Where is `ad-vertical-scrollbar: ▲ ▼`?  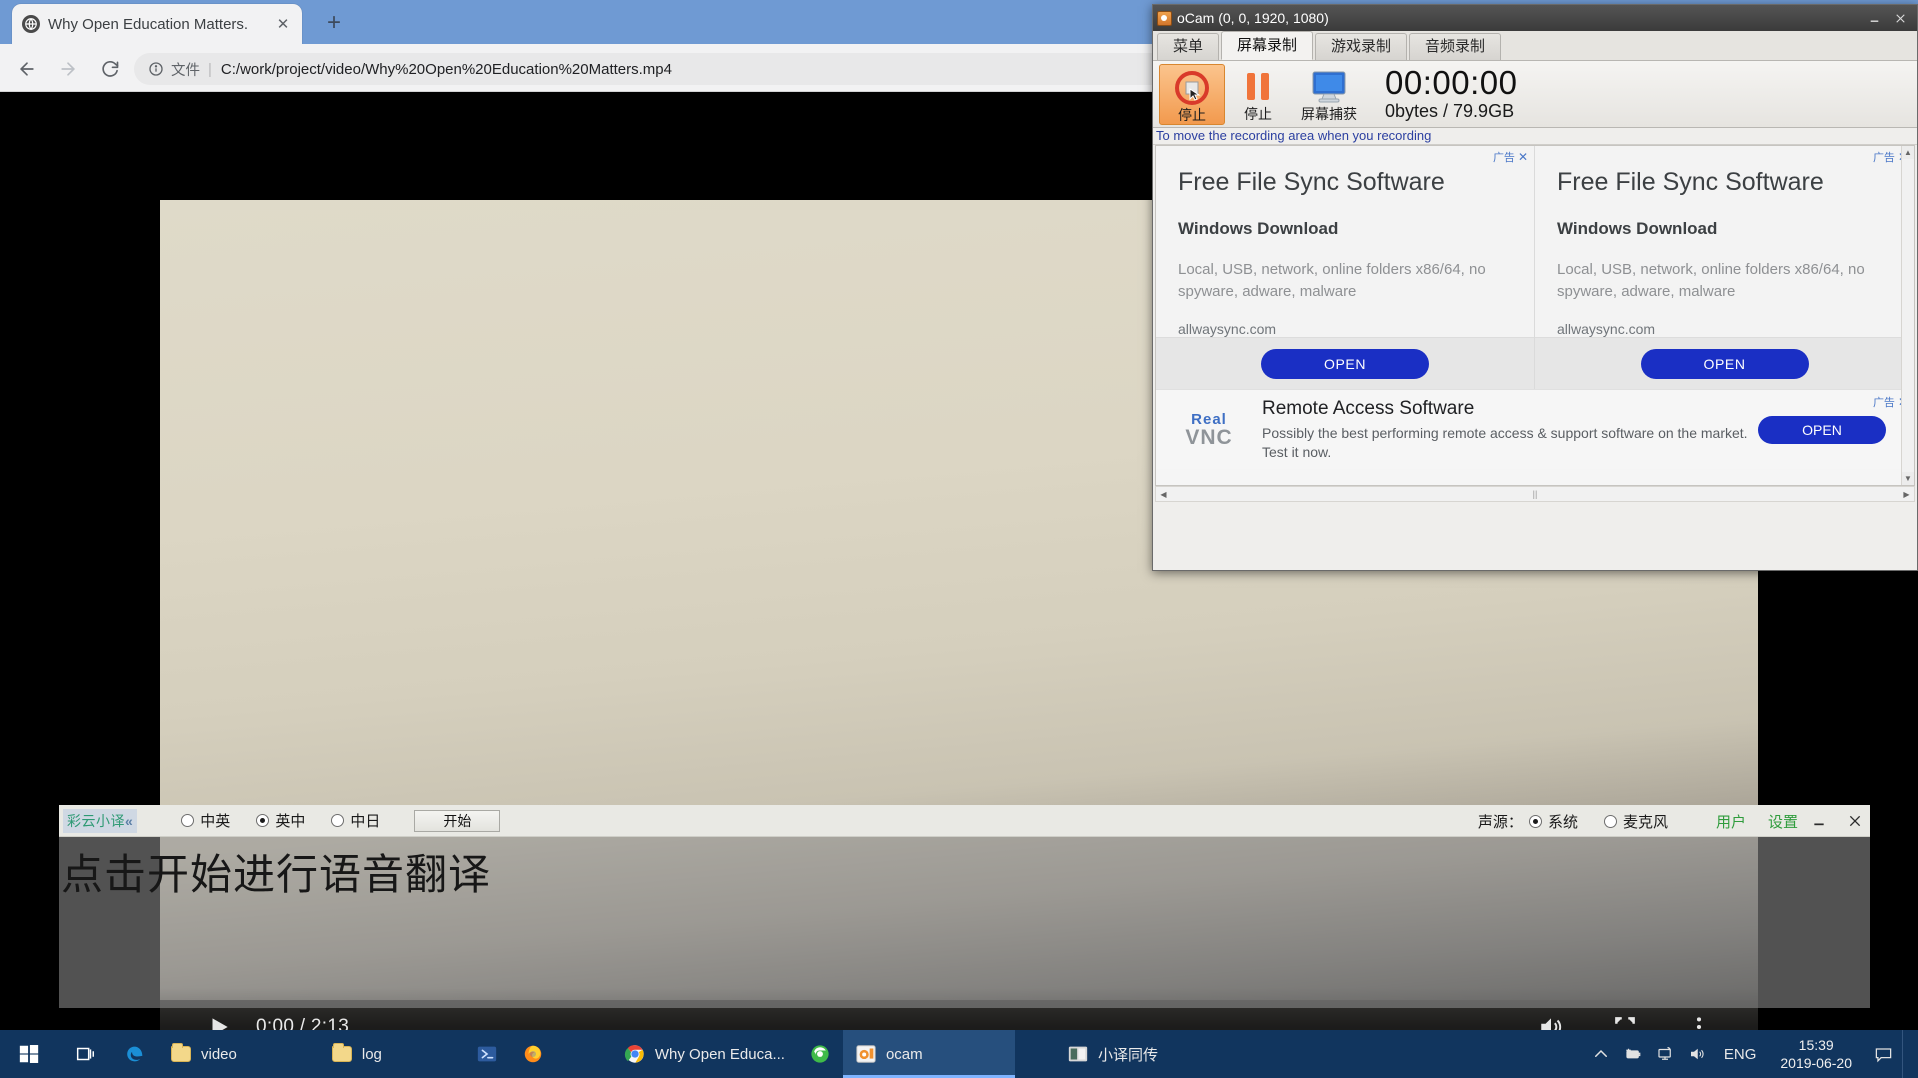 ad-vertical-scrollbar: ▲ ▼ is located at coordinates (1907, 315).